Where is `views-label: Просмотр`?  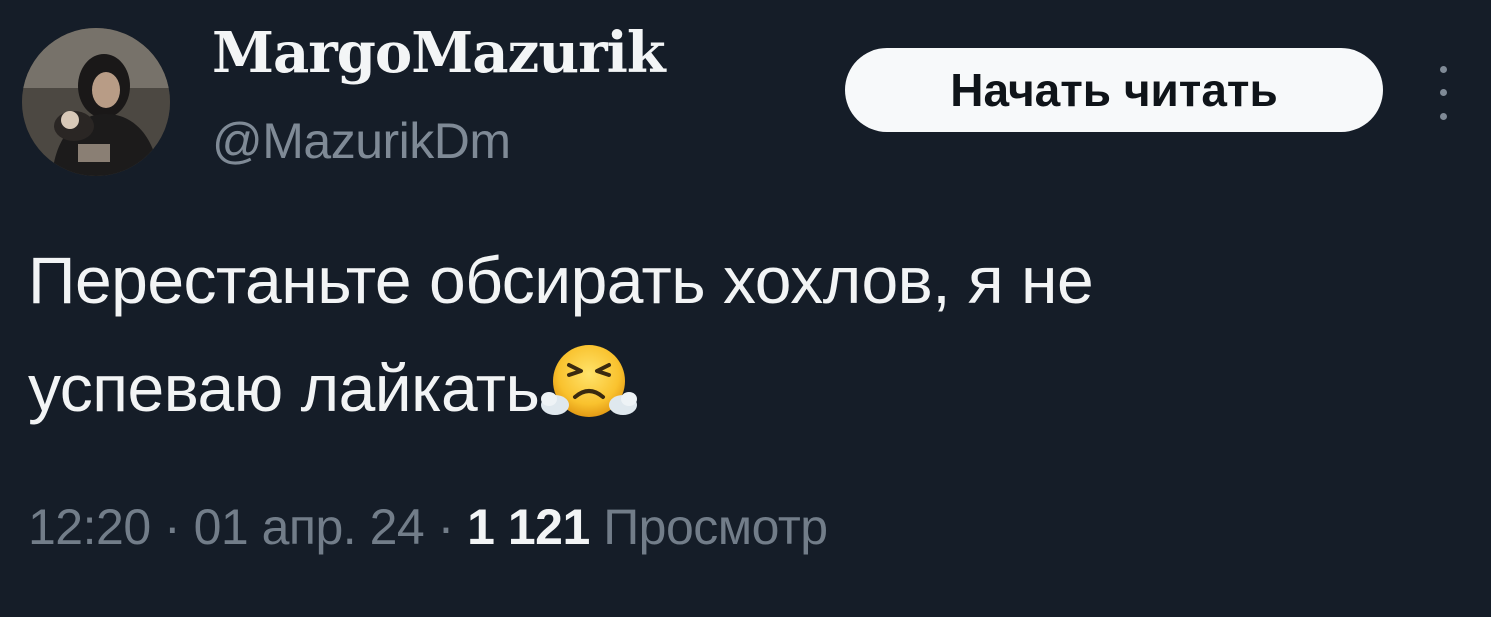 views-label: Просмотр is located at coordinates (715, 527).